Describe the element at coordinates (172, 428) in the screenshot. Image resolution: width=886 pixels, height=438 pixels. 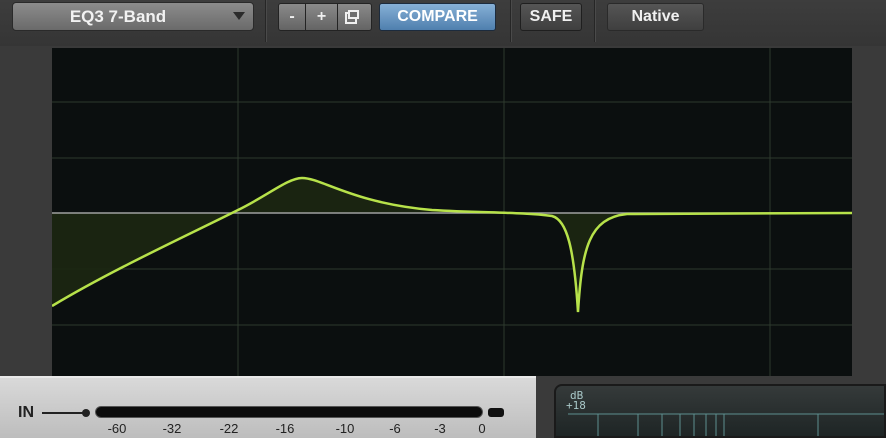
I see `meter-tick-label: -32` at that location.